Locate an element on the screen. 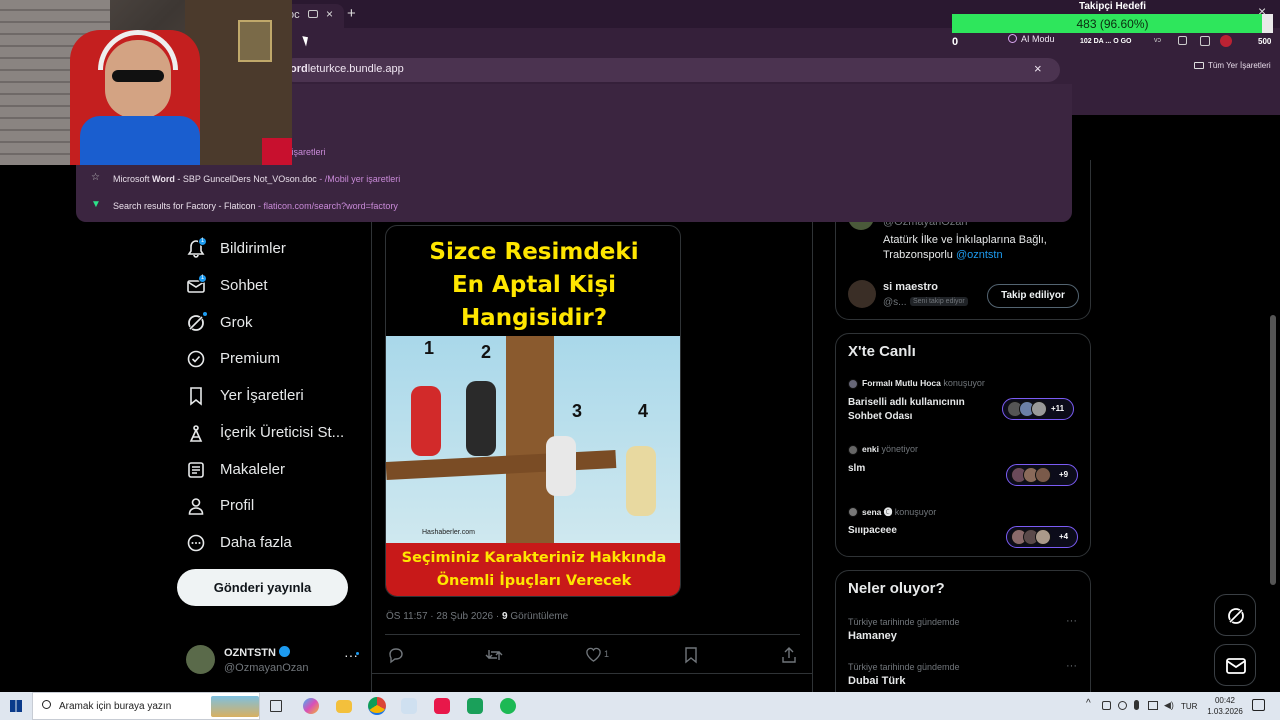  trend-context: Türkiye tarihinde gündemde is located at coordinates (904, 667).